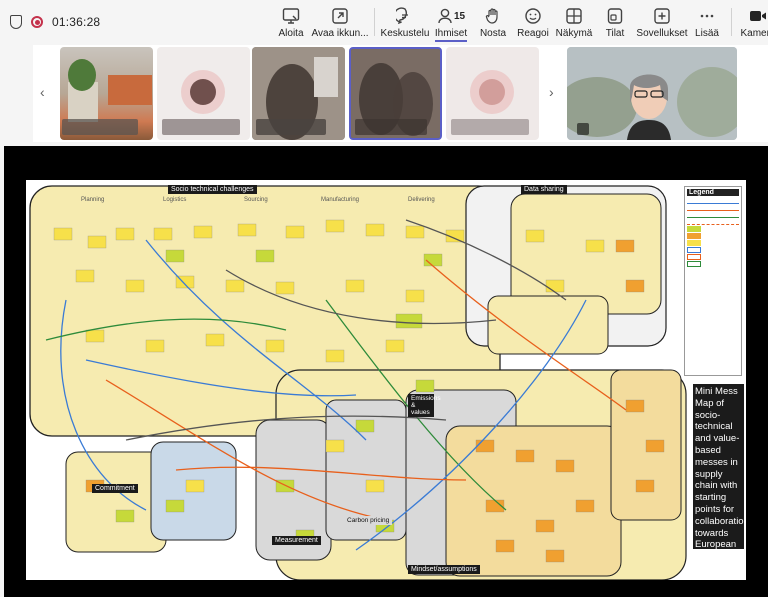 The image size is (768, 597). What do you see at coordinates (368, 520) in the screenshot?
I see `label-carbon-pricing: Carbon pricing` at bounding box center [368, 520].